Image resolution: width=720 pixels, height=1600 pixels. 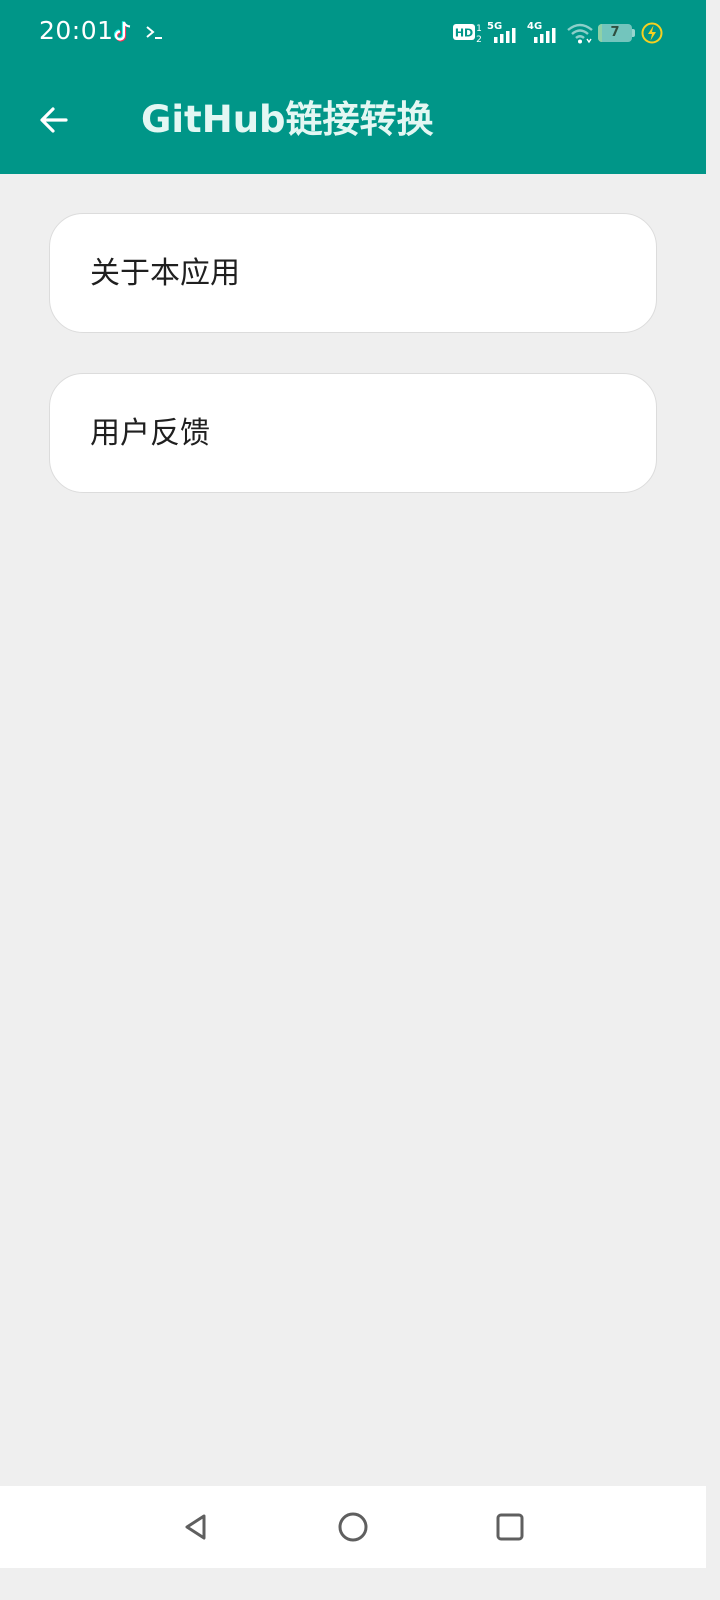 I want to click on battery-level: 7, so click(x=615, y=32).